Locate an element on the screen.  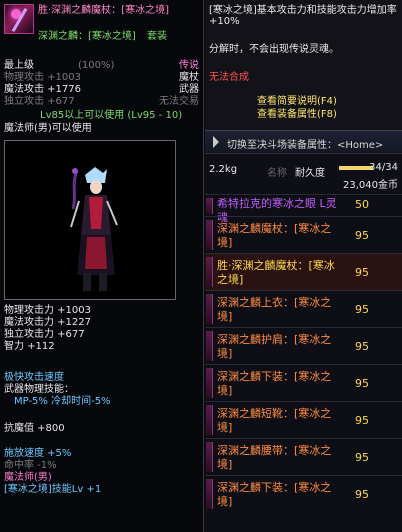
durability-label: 耐久度 is located at coordinates (310, 173).